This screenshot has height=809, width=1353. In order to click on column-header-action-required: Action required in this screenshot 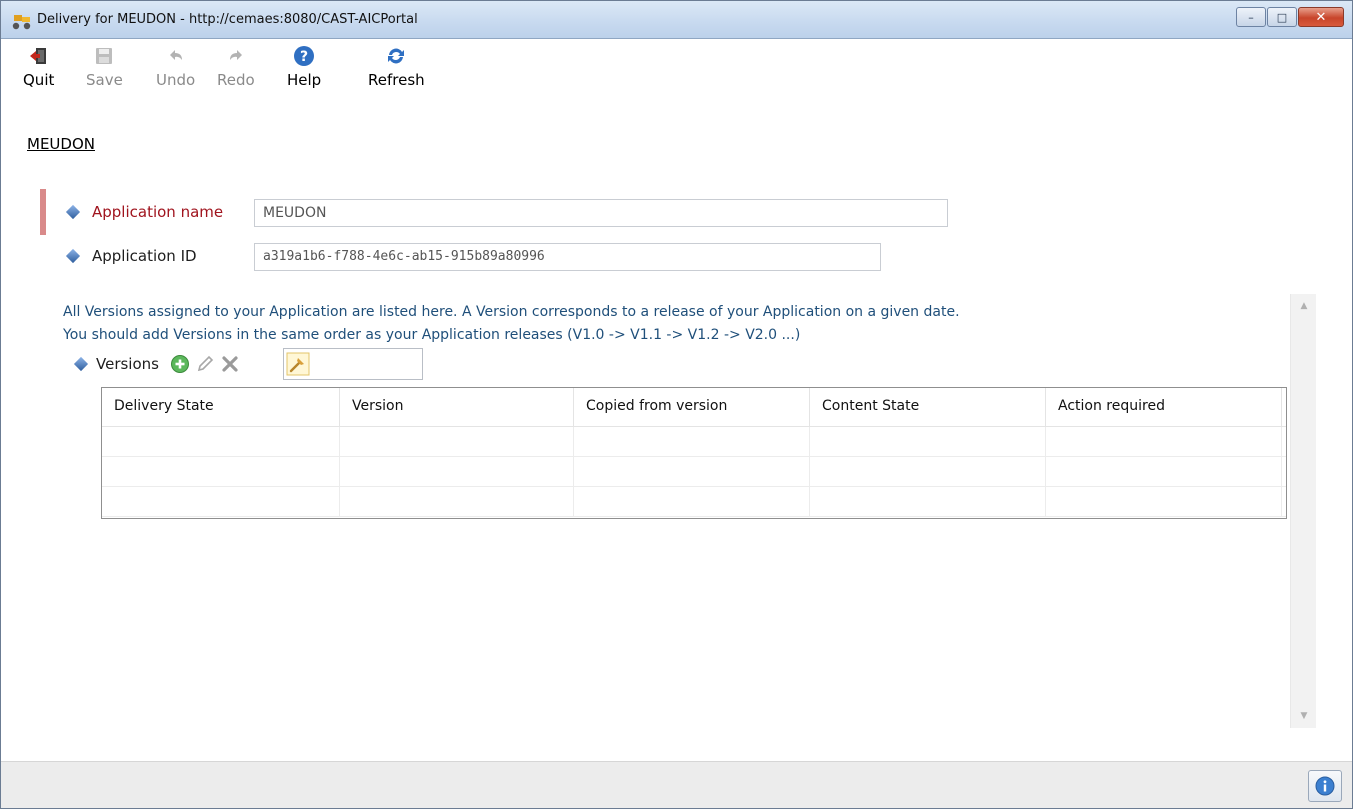, I will do `click(1164, 407)`.